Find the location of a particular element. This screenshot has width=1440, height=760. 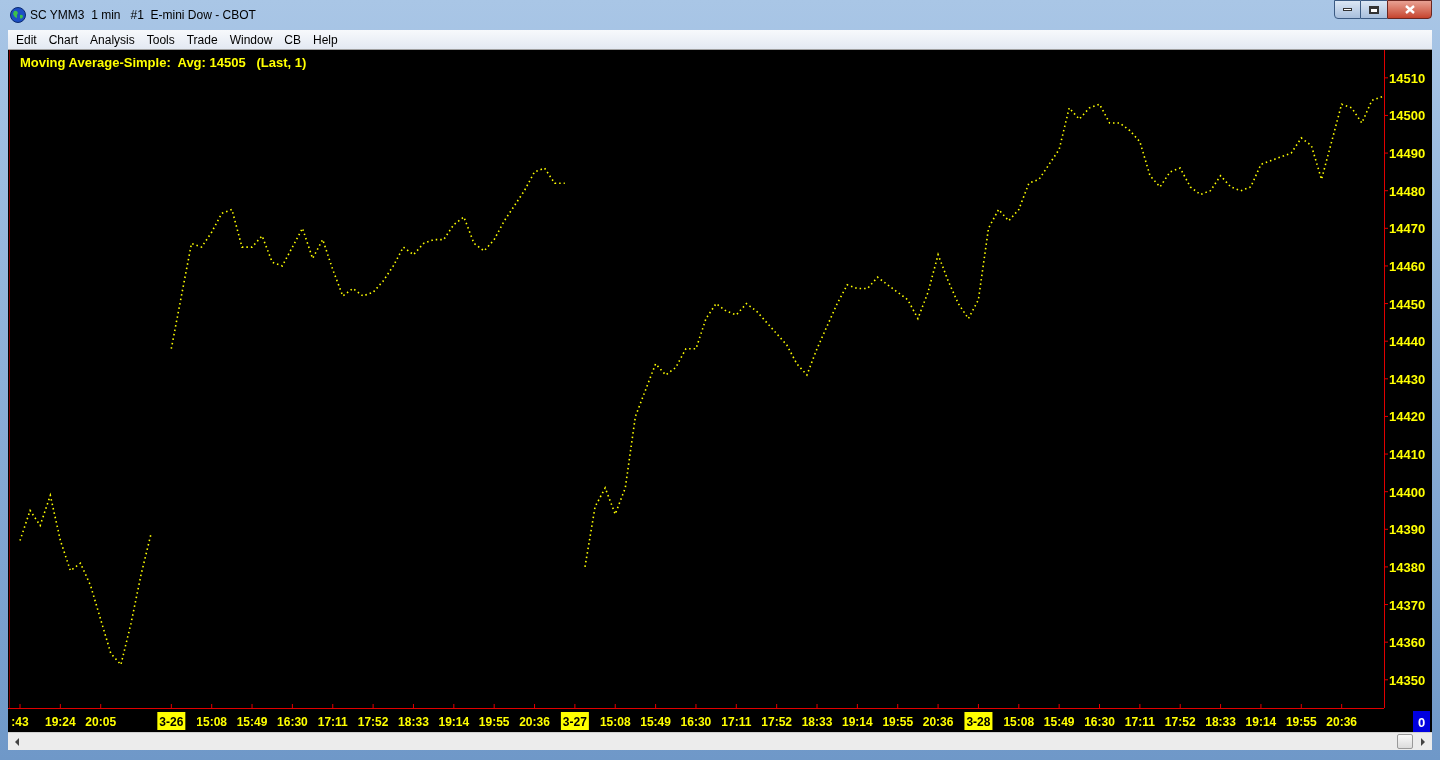

price-label: 14380 is located at coordinates (1407, 567).